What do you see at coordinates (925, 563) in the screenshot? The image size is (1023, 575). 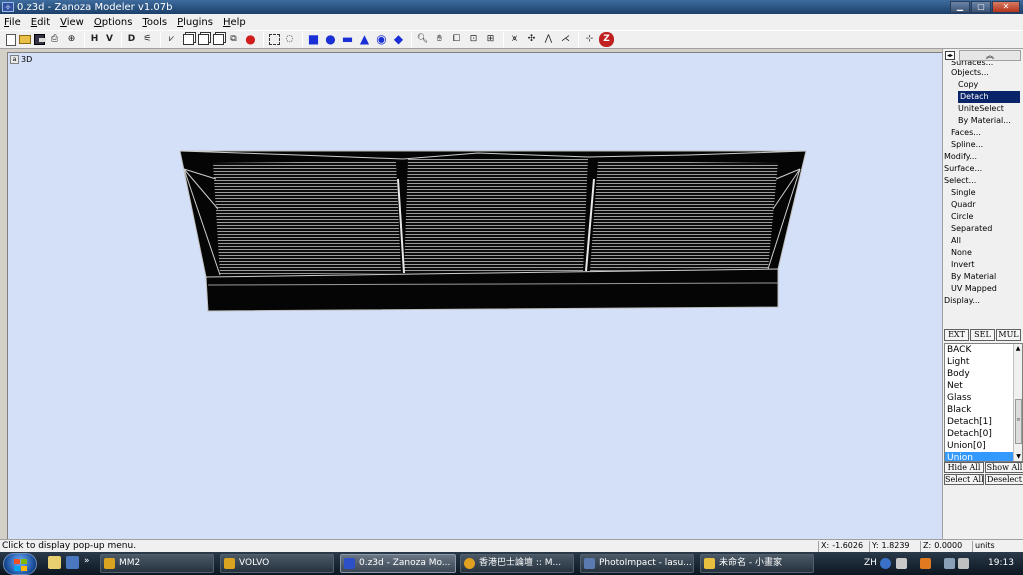 I see `tray-app-icon` at bounding box center [925, 563].